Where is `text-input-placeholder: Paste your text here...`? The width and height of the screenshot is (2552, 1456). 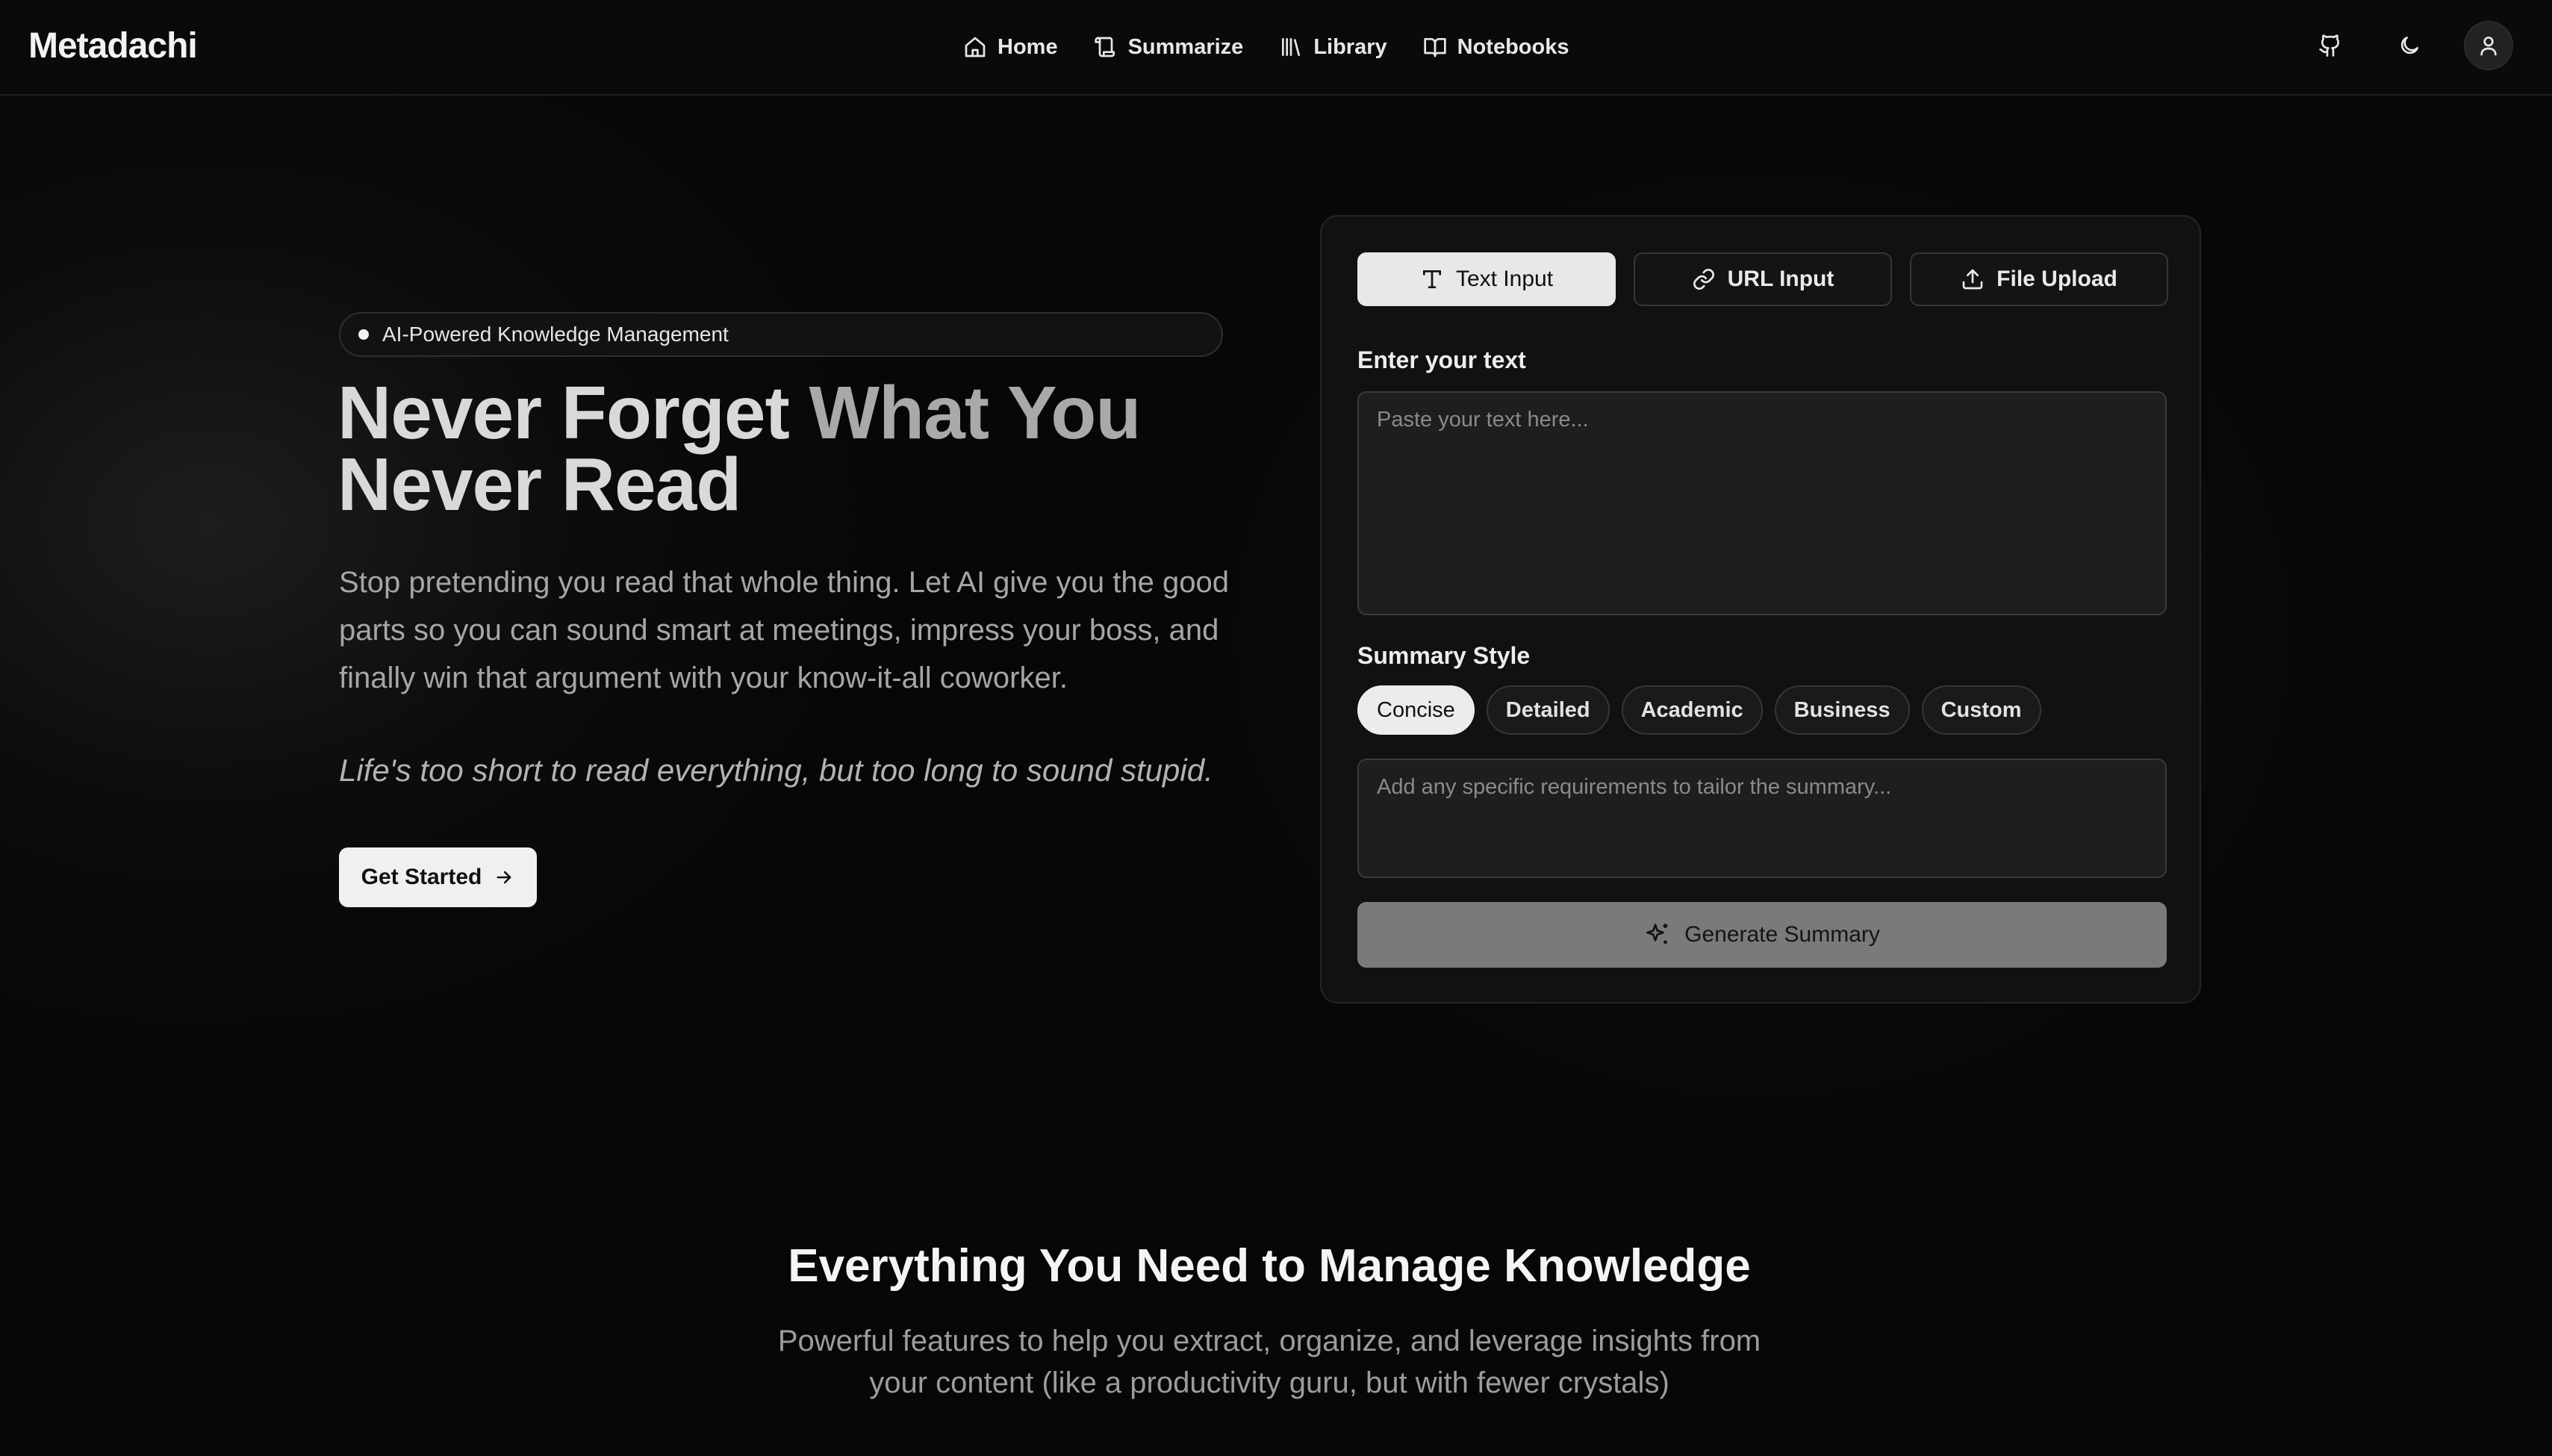 text-input-placeholder: Paste your text here... is located at coordinates (1483, 420).